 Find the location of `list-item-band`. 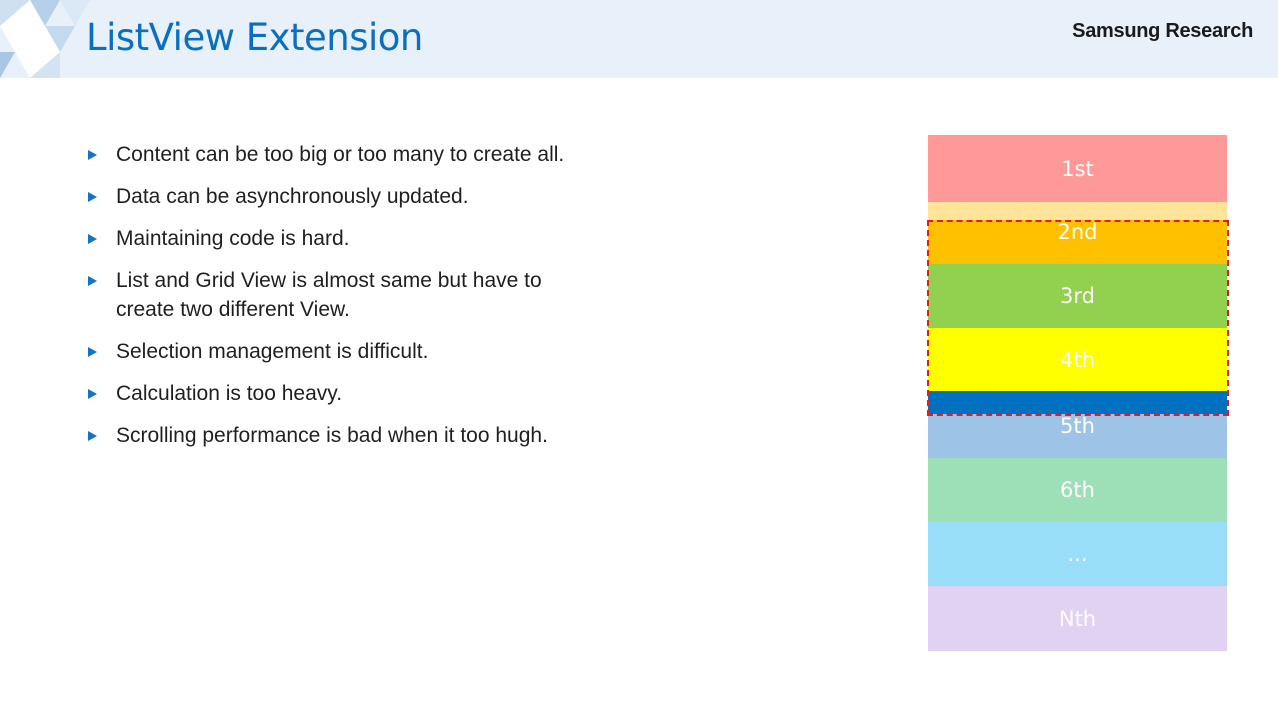

list-item-band is located at coordinates (1077, 211).